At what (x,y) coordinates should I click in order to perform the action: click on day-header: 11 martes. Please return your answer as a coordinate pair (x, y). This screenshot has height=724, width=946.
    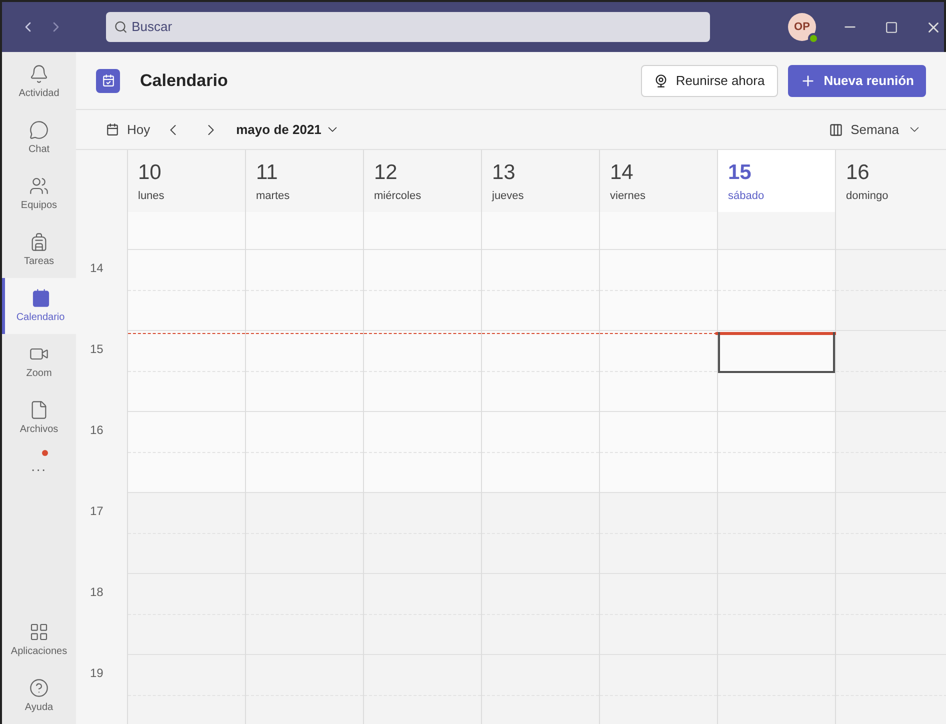
    Looking at the image, I should click on (304, 181).